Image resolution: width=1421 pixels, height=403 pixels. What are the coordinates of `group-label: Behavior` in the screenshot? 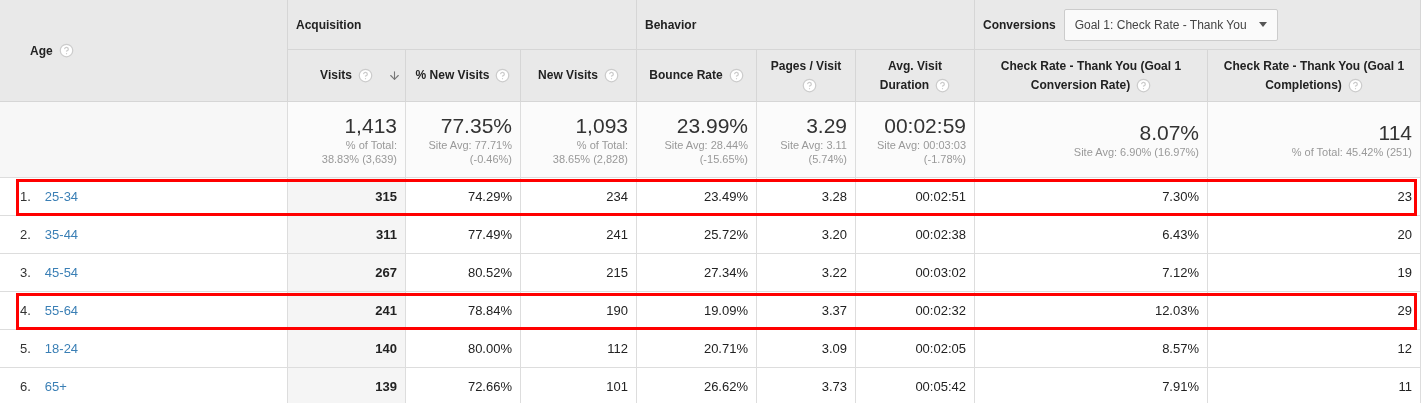 It's located at (671, 24).